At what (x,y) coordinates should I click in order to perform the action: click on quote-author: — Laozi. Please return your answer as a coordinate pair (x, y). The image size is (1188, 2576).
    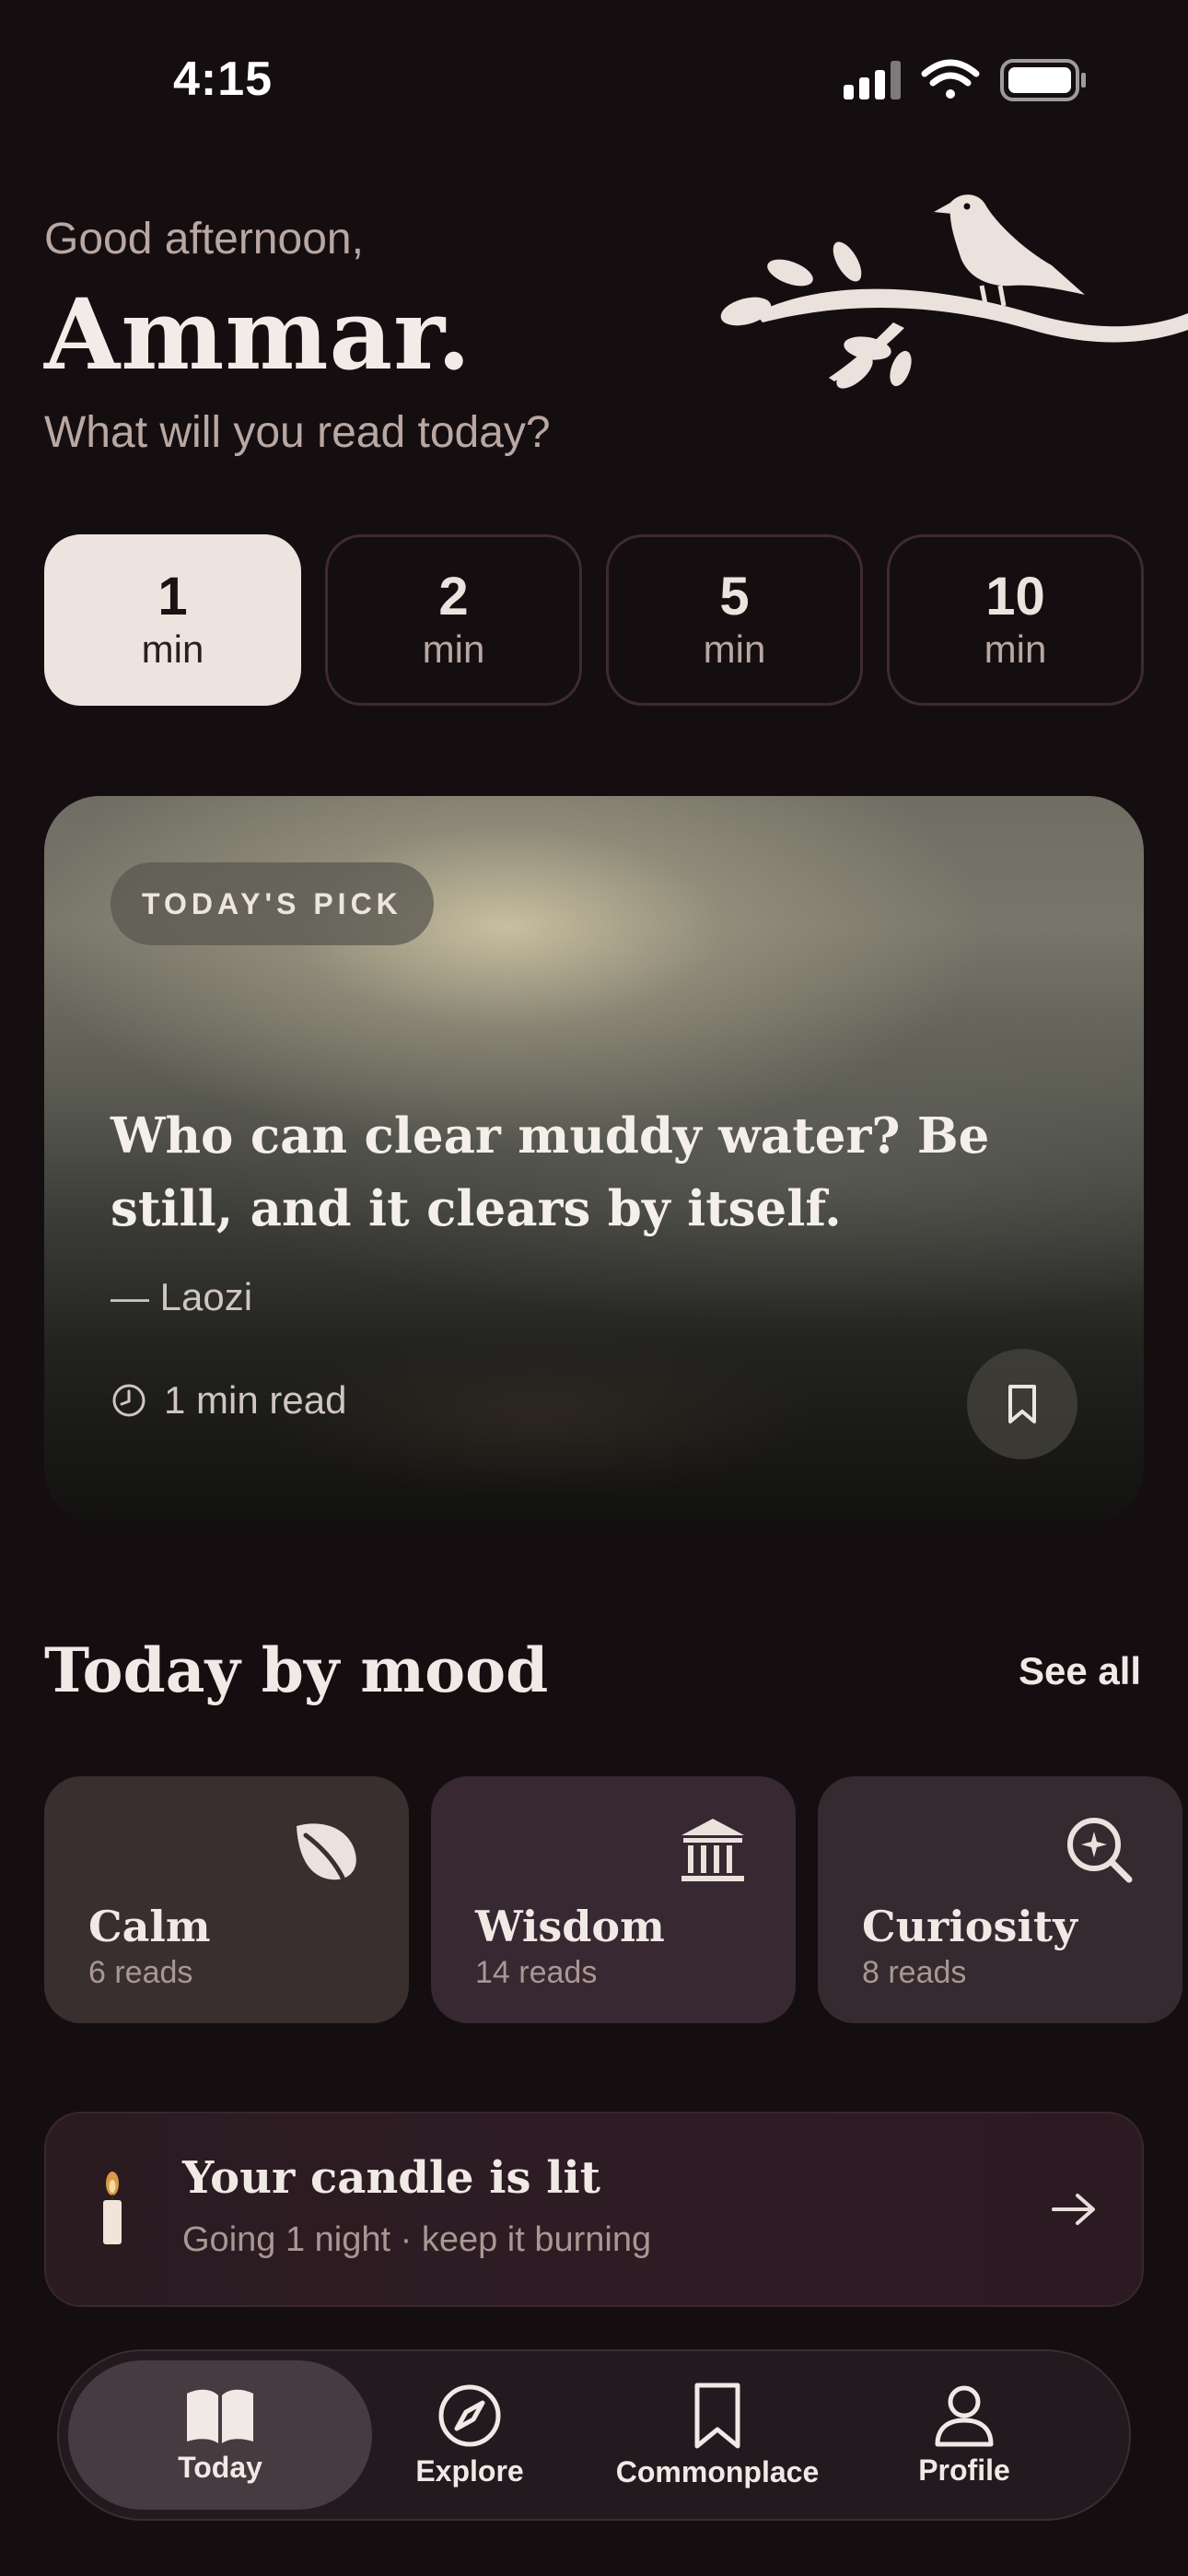
    Looking at the image, I should click on (182, 1296).